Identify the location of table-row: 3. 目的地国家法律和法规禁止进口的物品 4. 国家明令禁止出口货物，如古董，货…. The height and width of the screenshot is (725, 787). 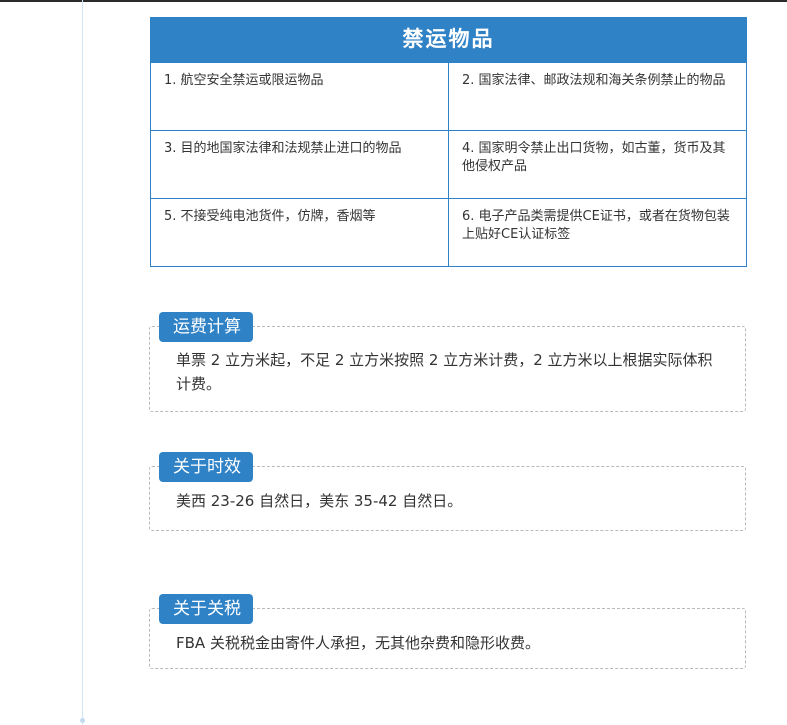
(448, 164).